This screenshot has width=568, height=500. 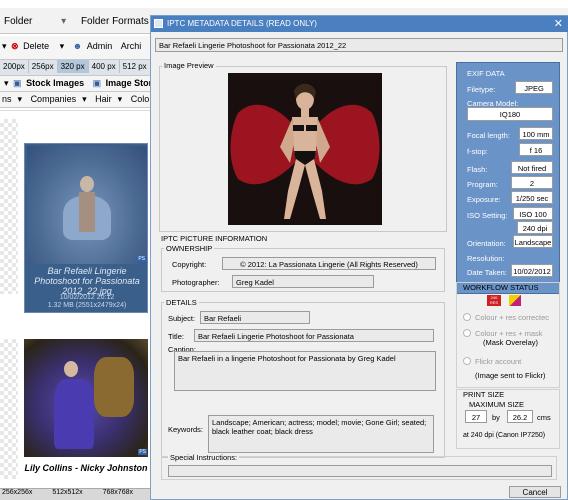 I want to click on res-badge-icon: 240 RES, so click(x=494, y=300).